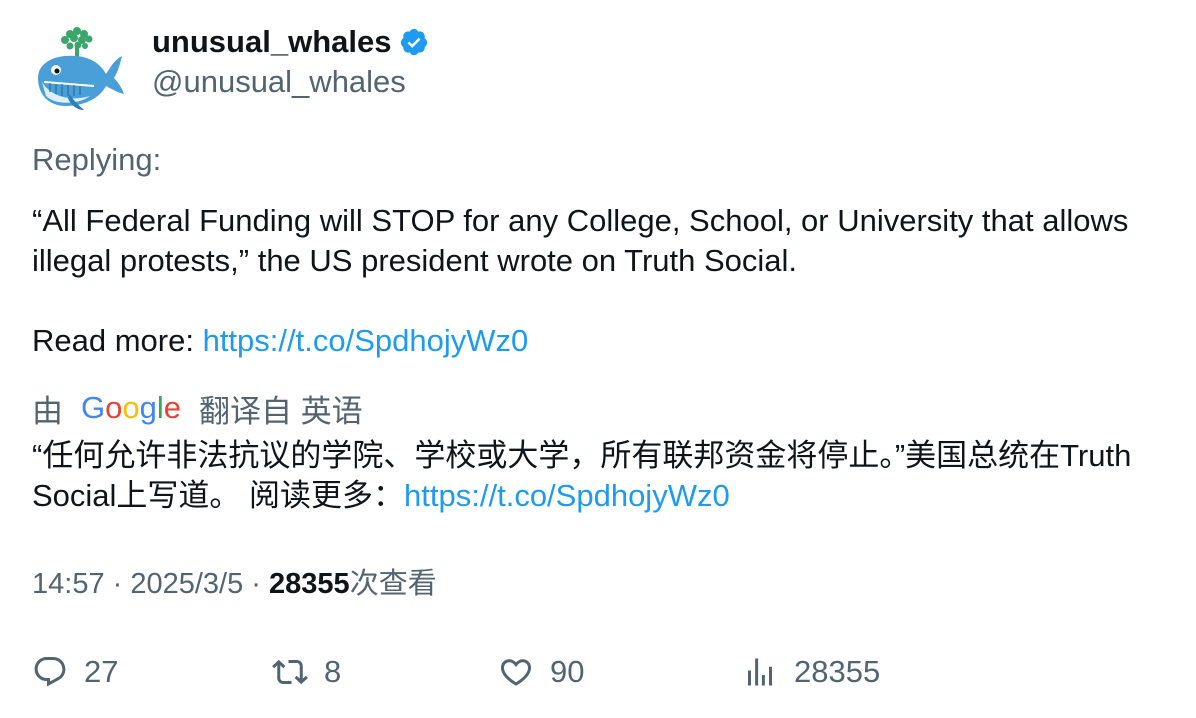 The image size is (1196, 718). Describe the element at coordinates (197, 408) in the screenshot. I see `translation-attribution: 由 Google 翻译自 英语` at that location.